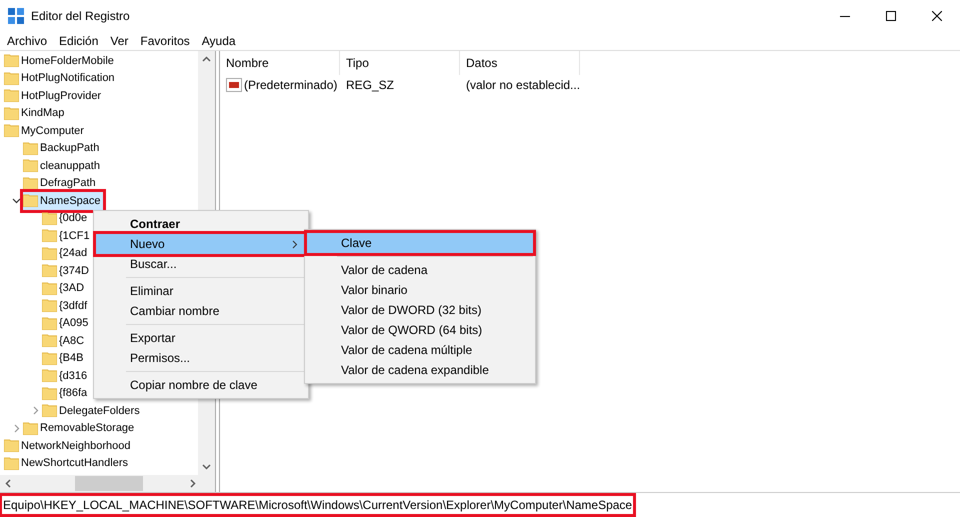 This screenshot has height=517, width=960. I want to click on window-title: Editor del Registro, so click(80, 16).